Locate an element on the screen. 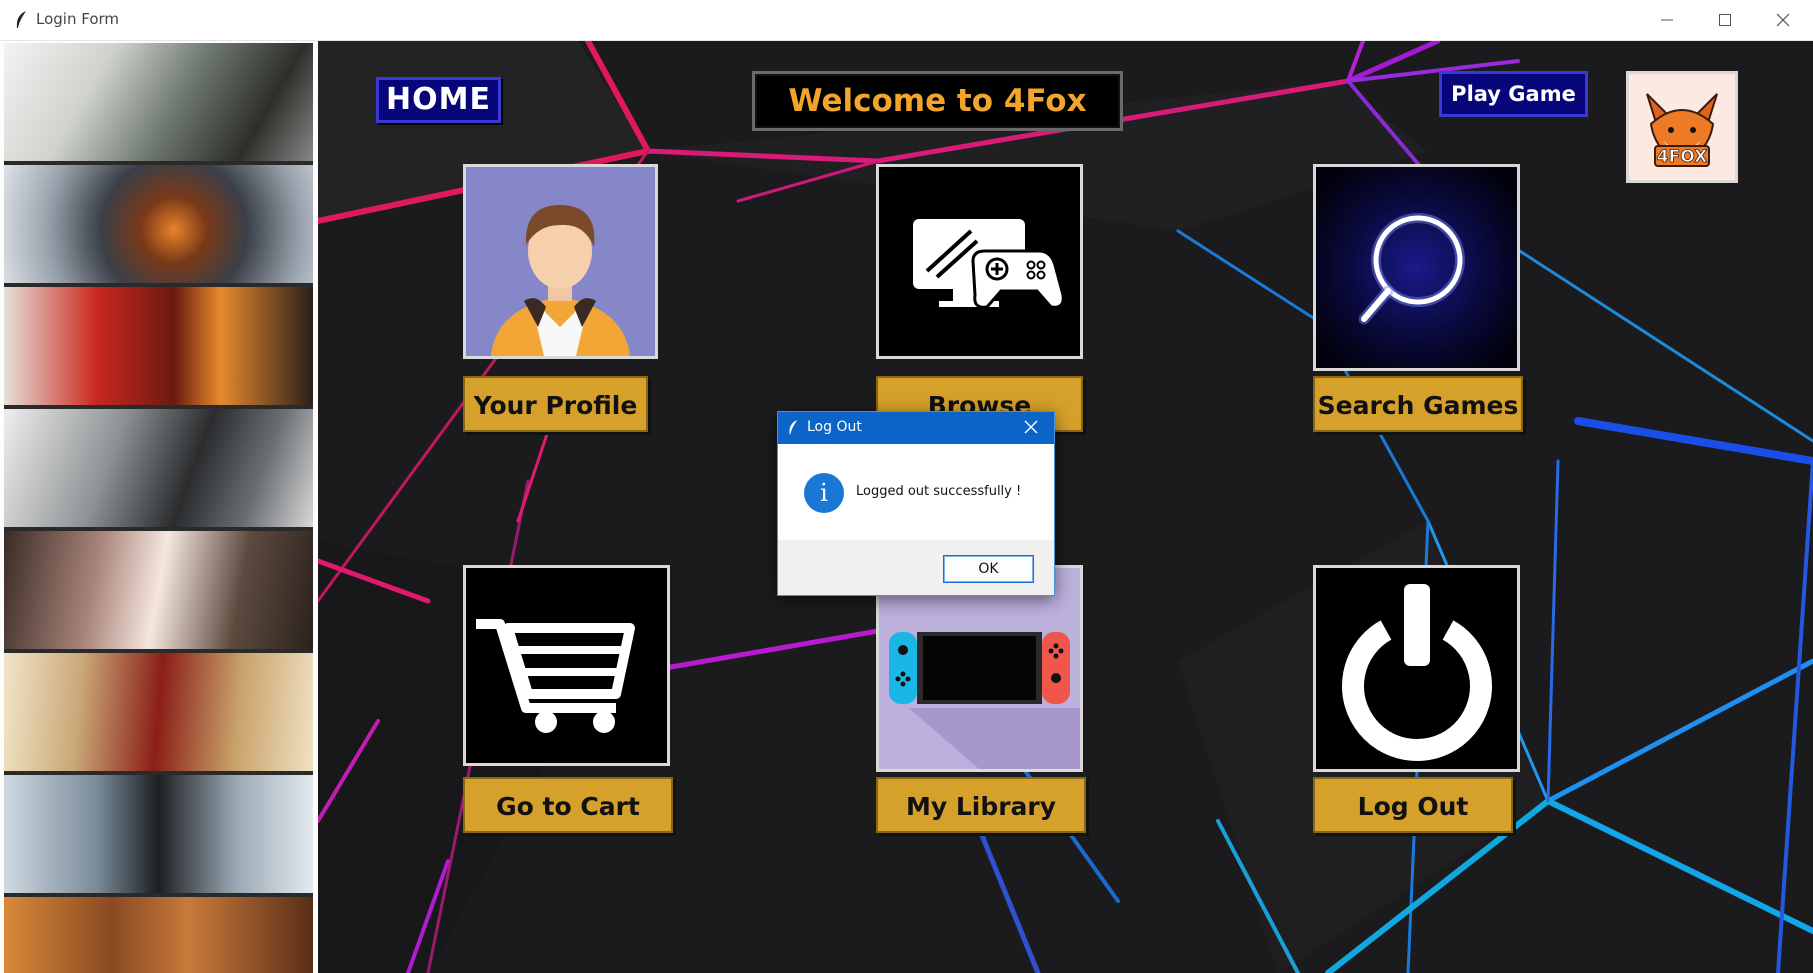 The height and width of the screenshot is (973, 1813). home-button: HOME is located at coordinates (438, 100).